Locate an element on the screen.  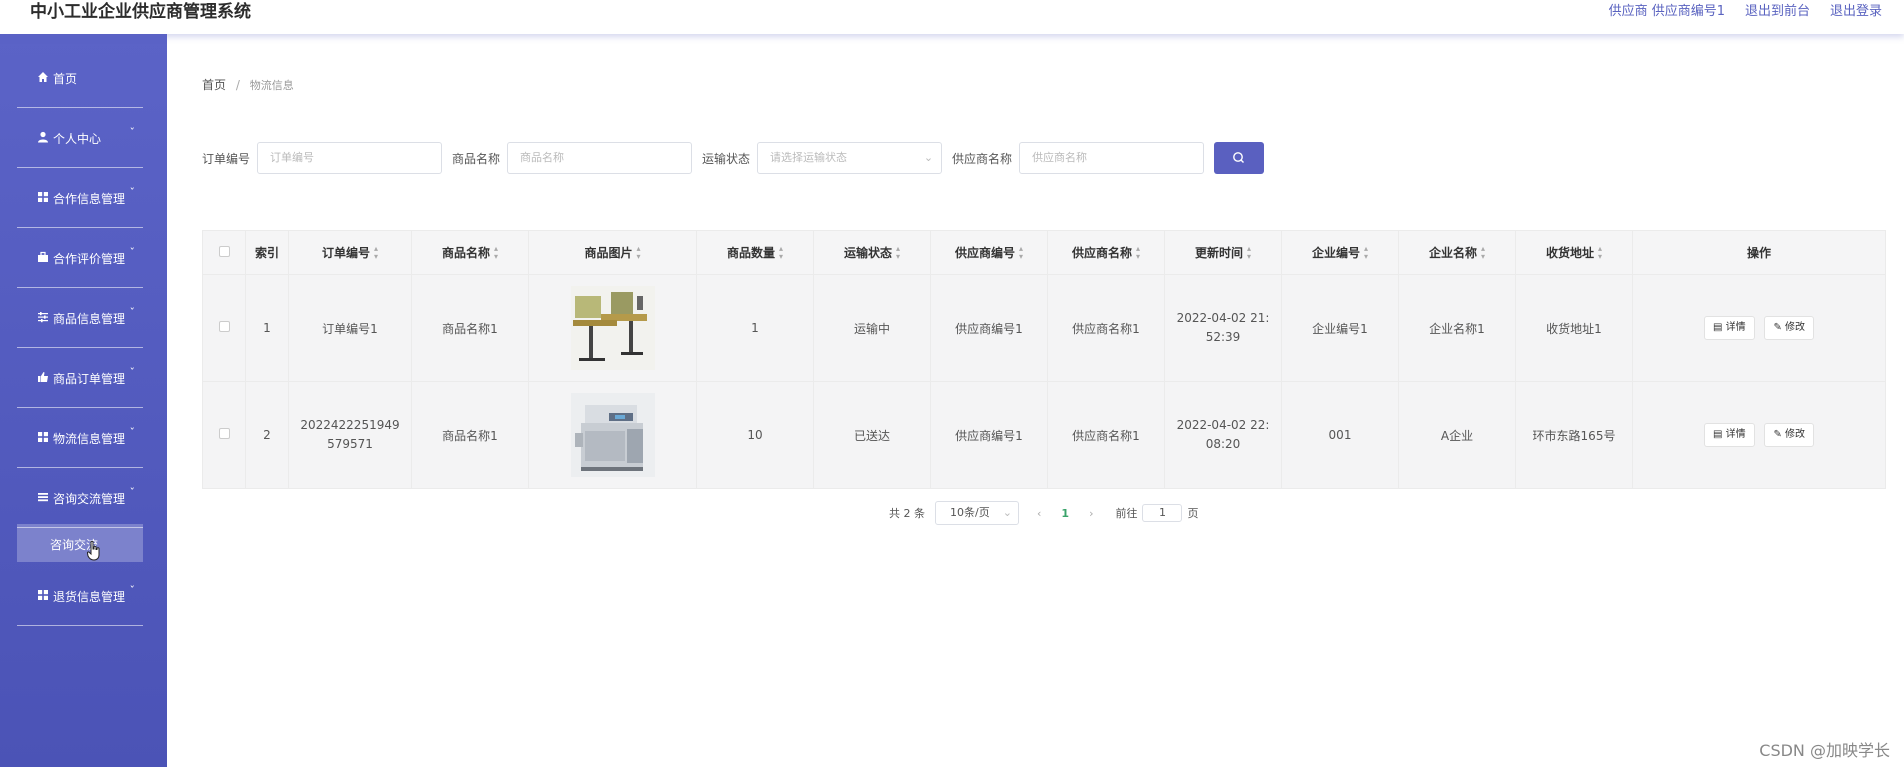
pagination: 共 2 条 10条/页 ⌄ ‹ 1 › 前往 1 页 is located at coordinates (1043, 513).